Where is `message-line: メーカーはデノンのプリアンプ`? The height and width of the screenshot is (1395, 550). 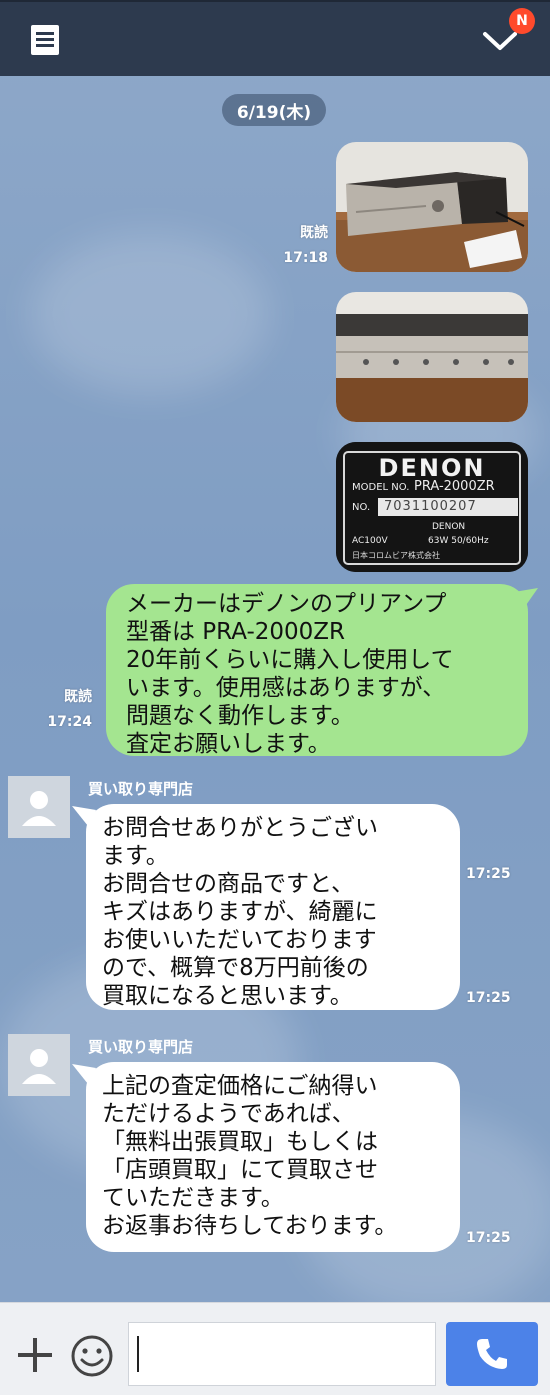 message-line: メーカーはデノンのプリアンプ is located at coordinates (286, 604).